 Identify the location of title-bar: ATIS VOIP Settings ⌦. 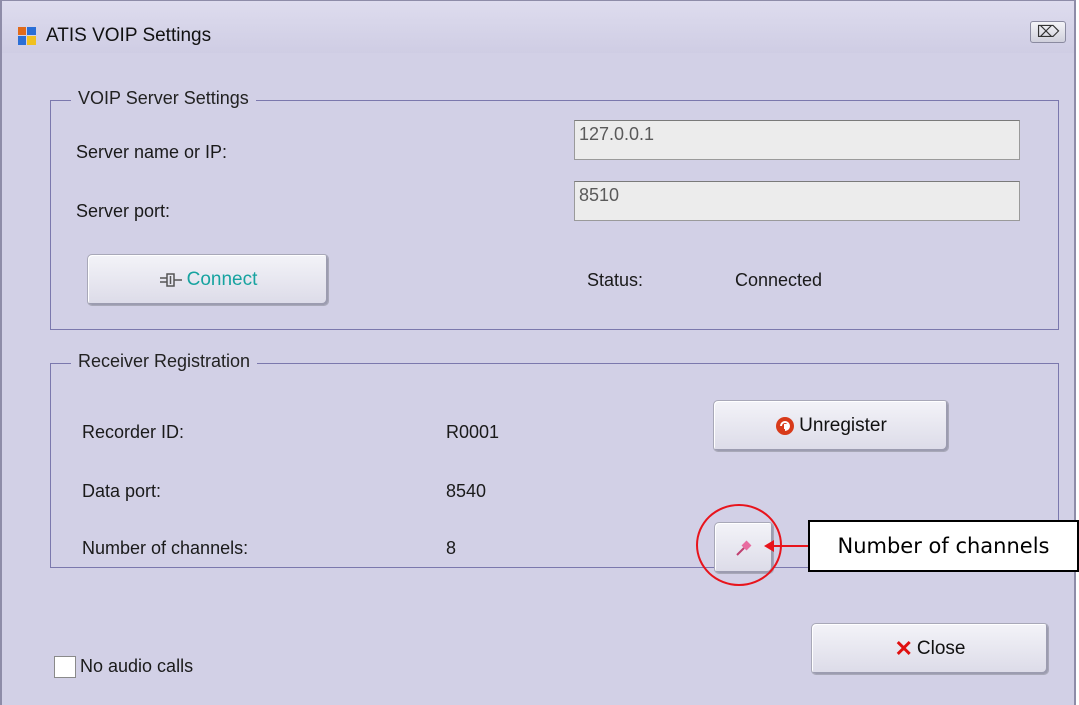
(538, 27).